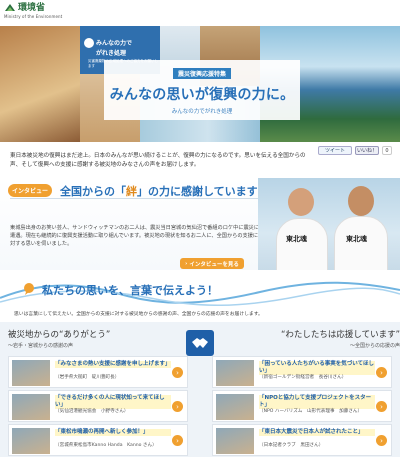 Image resolution: width=400 pixels, height=457 pixels. Describe the element at coordinates (111, 53) in the screenshot. I see `campaign-line2: がれき処理` at that location.